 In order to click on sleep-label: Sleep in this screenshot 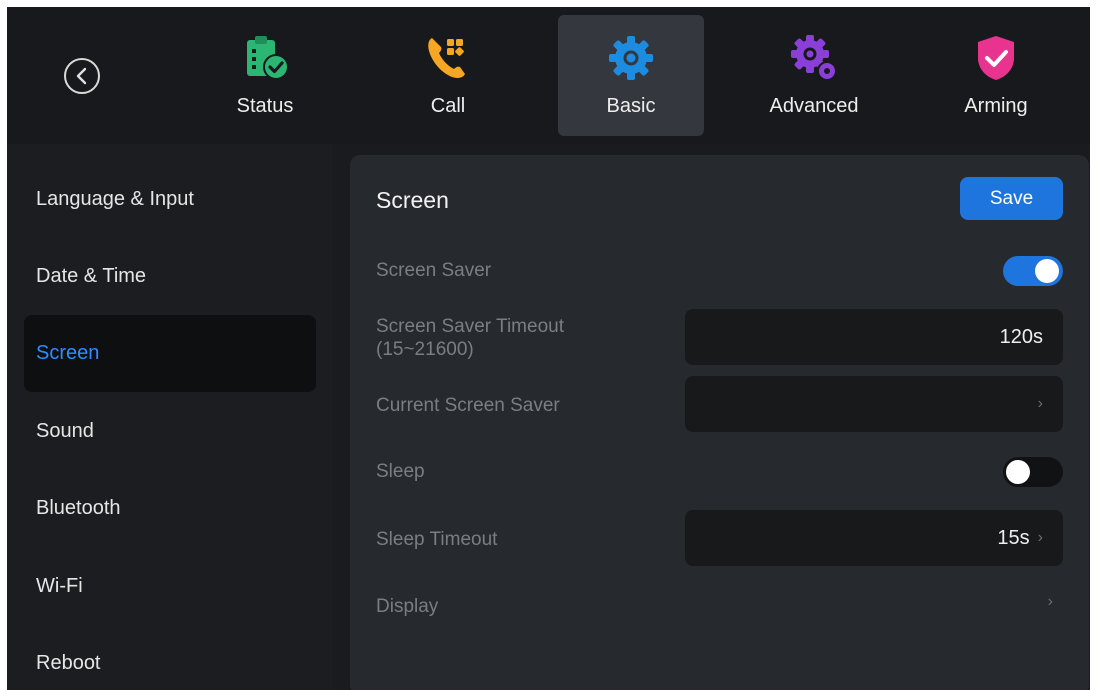, I will do `click(400, 471)`.